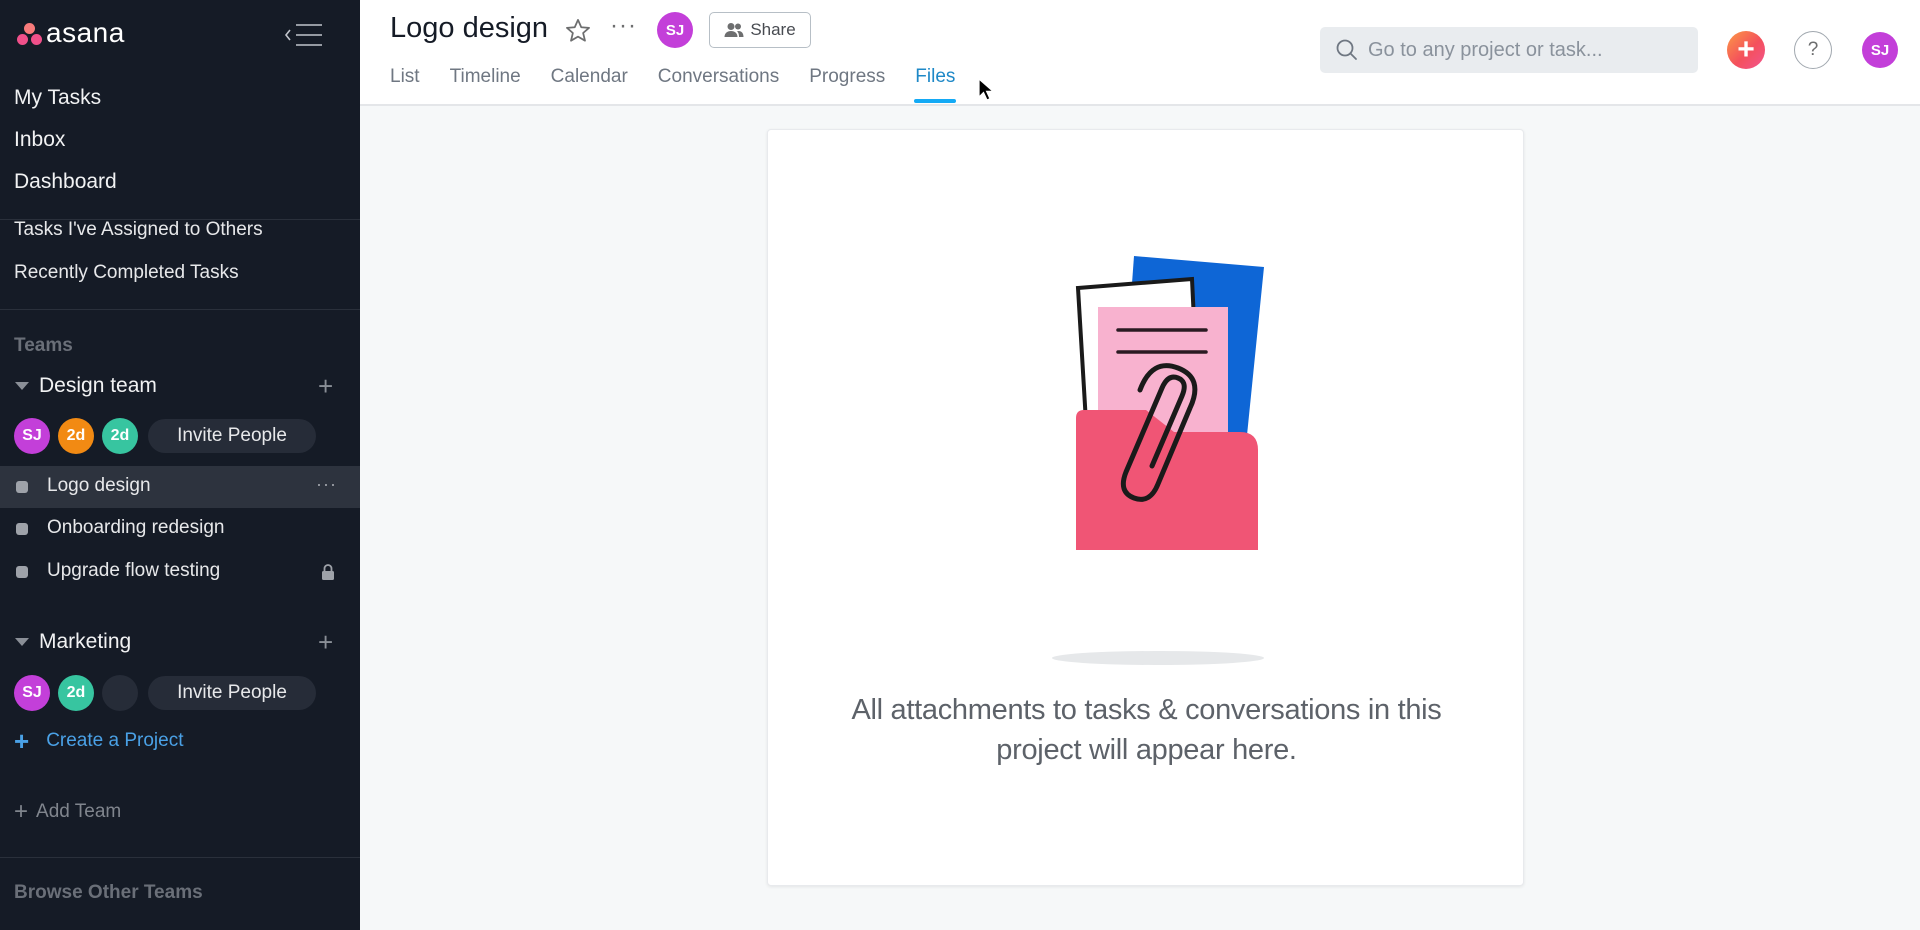  I want to click on avatar-placeholder, so click(120, 693).